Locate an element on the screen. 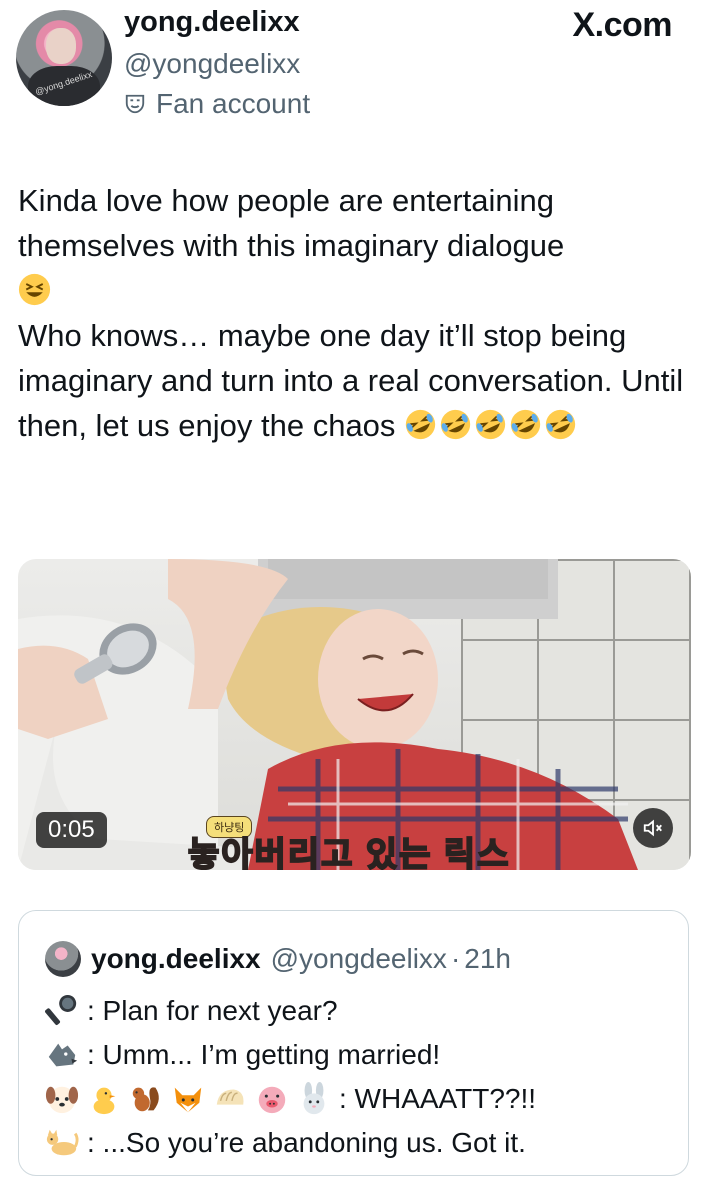  rabbit-icon is located at coordinates (314, 1098).